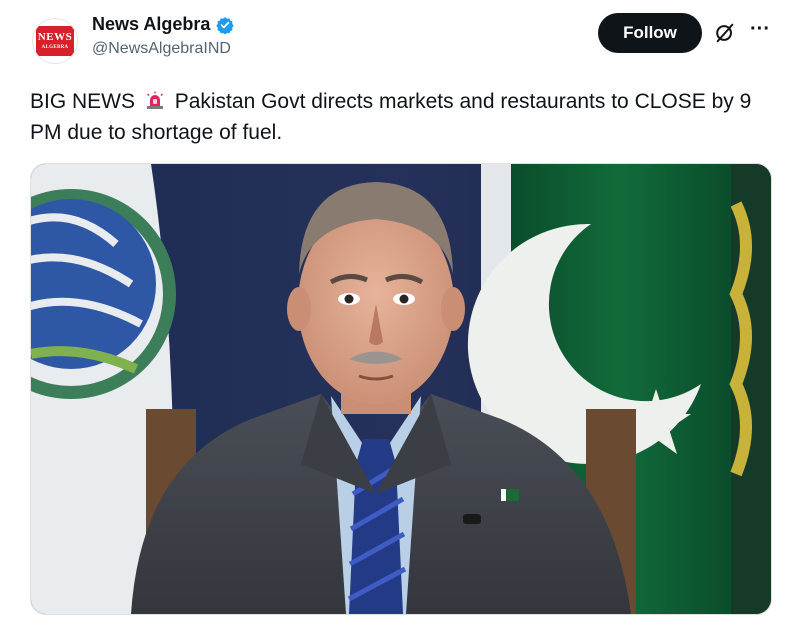 The width and height of the screenshot is (800, 643). I want to click on account-handle: @NewsAlgebraIND, so click(161, 49).